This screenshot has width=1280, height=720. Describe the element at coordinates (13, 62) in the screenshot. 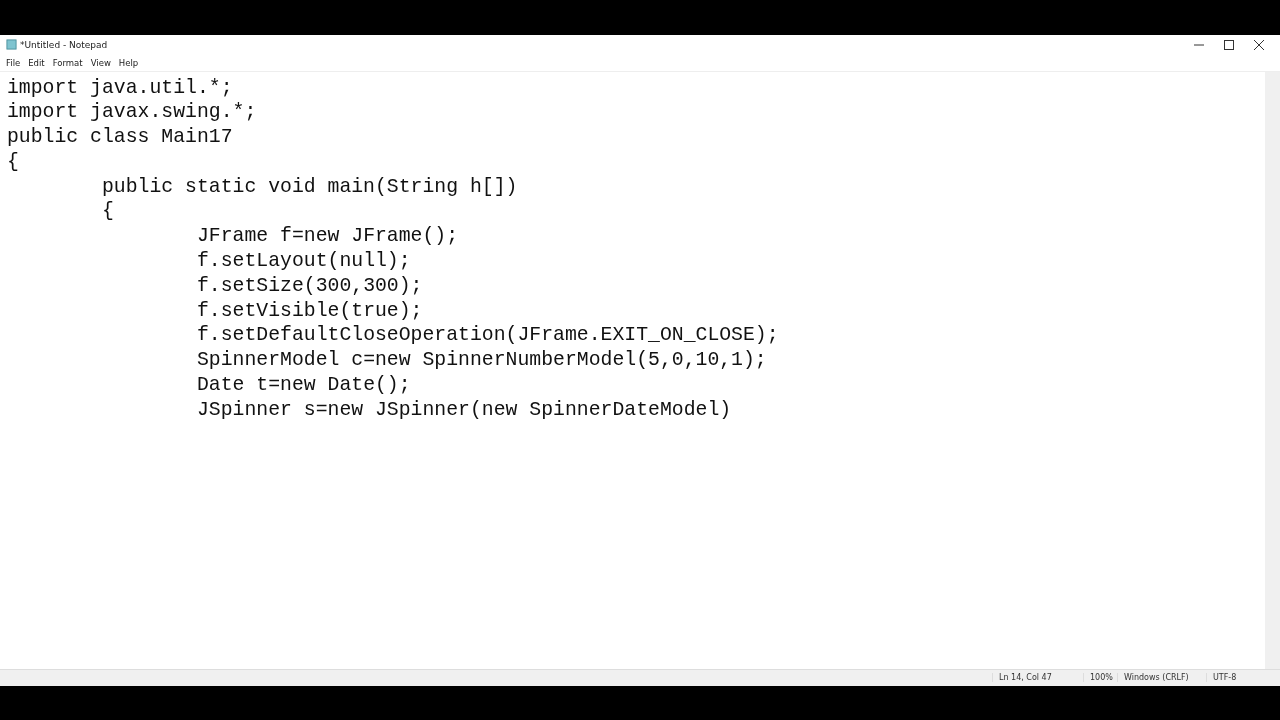

I see `menu-item: File` at that location.